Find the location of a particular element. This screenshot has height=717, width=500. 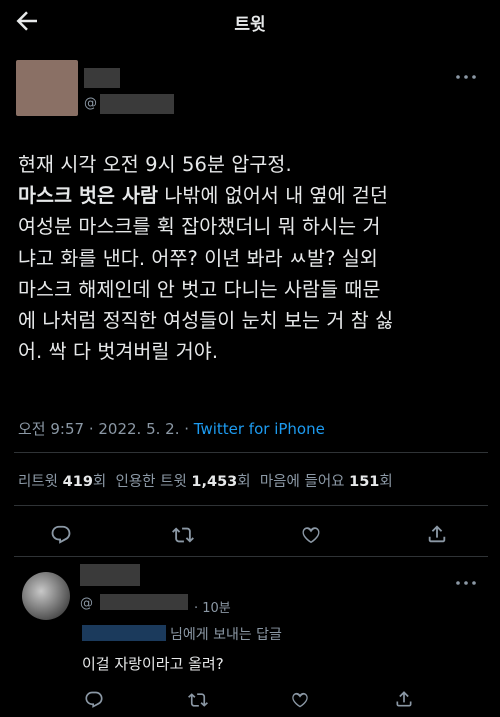

likes-unit: 회 is located at coordinates (386, 482).